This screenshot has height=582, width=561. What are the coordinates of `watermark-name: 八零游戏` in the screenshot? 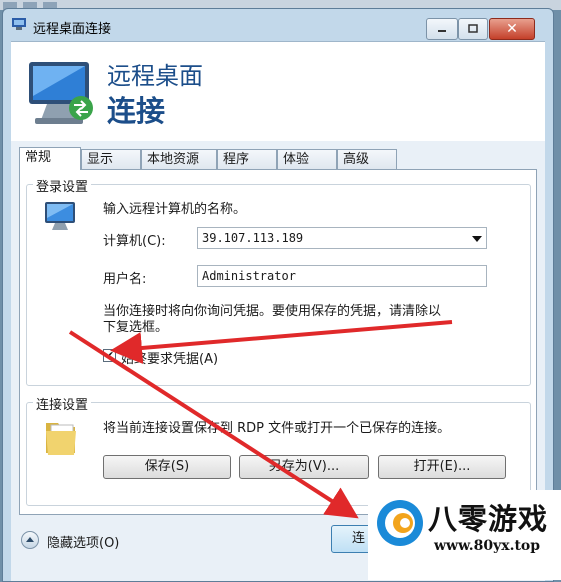 It's located at (488, 519).